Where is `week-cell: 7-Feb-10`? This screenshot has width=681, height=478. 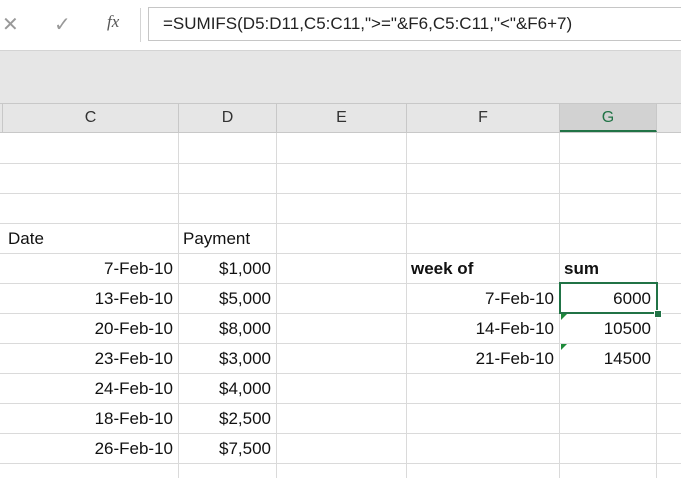 week-cell: 7-Feb-10 is located at coordinates (482, 298).